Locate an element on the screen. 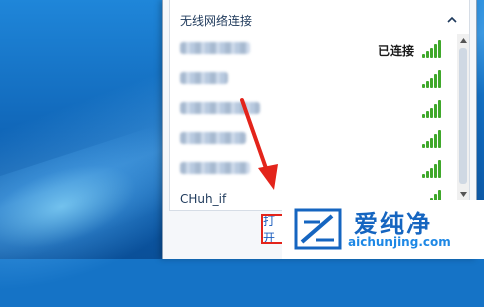 The image size is (484, 307). section-title: 无线网络连接 is located at coordinates (216, 20).